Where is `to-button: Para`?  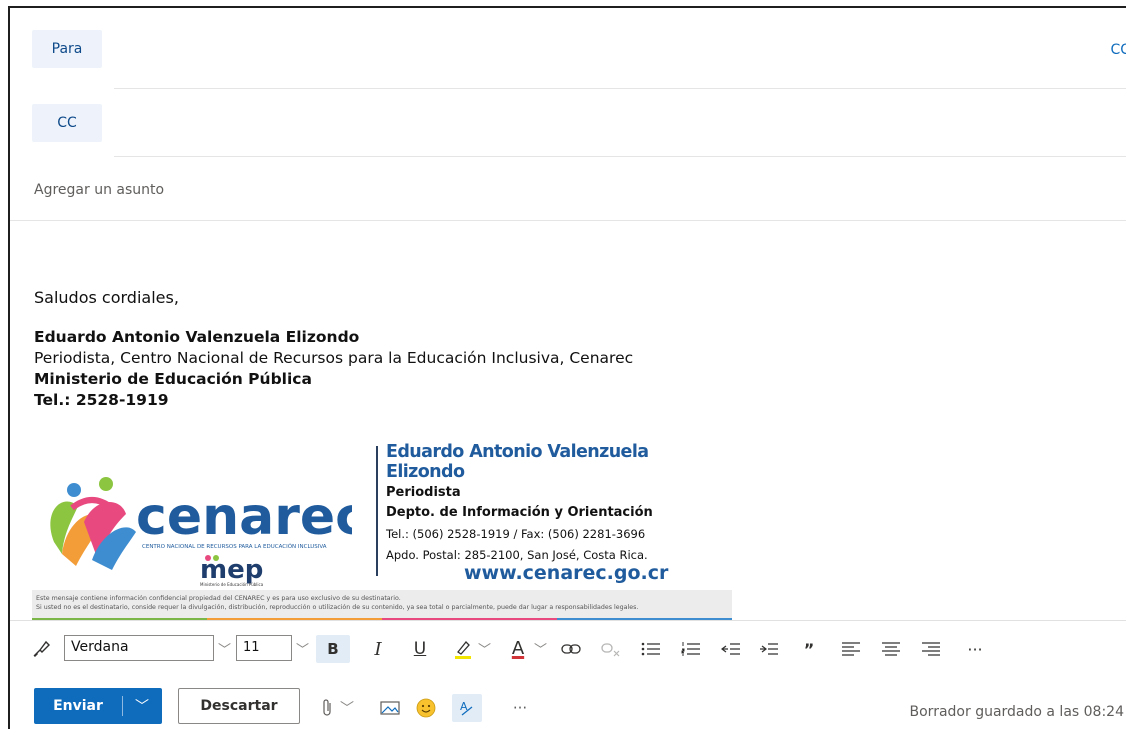 to-button: Para is located at coordinates (67, 49).